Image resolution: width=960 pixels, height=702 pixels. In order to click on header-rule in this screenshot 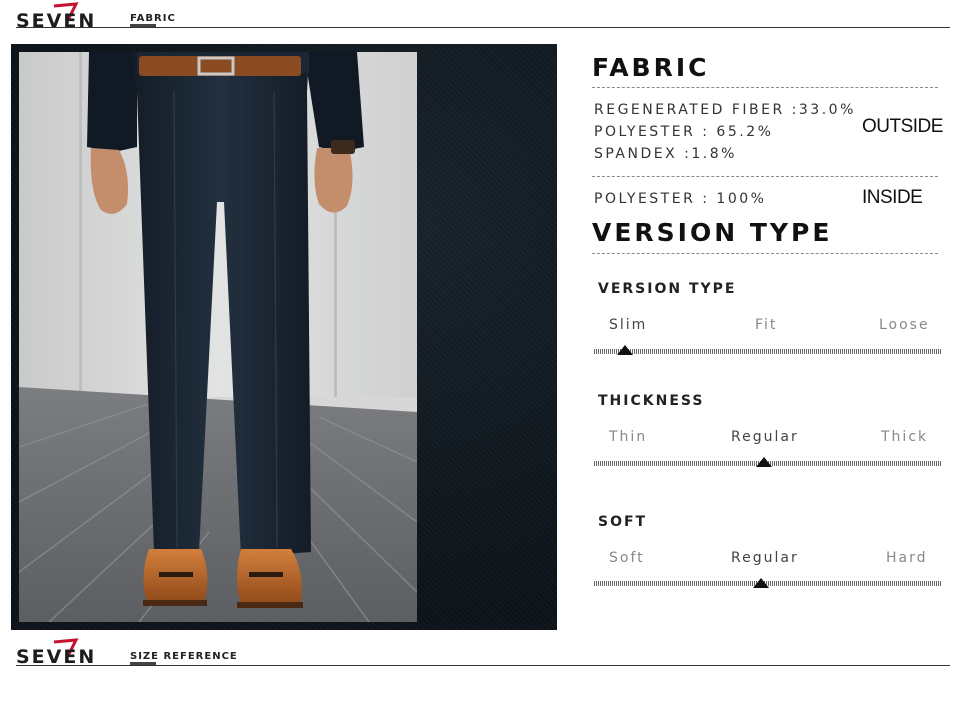, I will do `click(483, 27)`.